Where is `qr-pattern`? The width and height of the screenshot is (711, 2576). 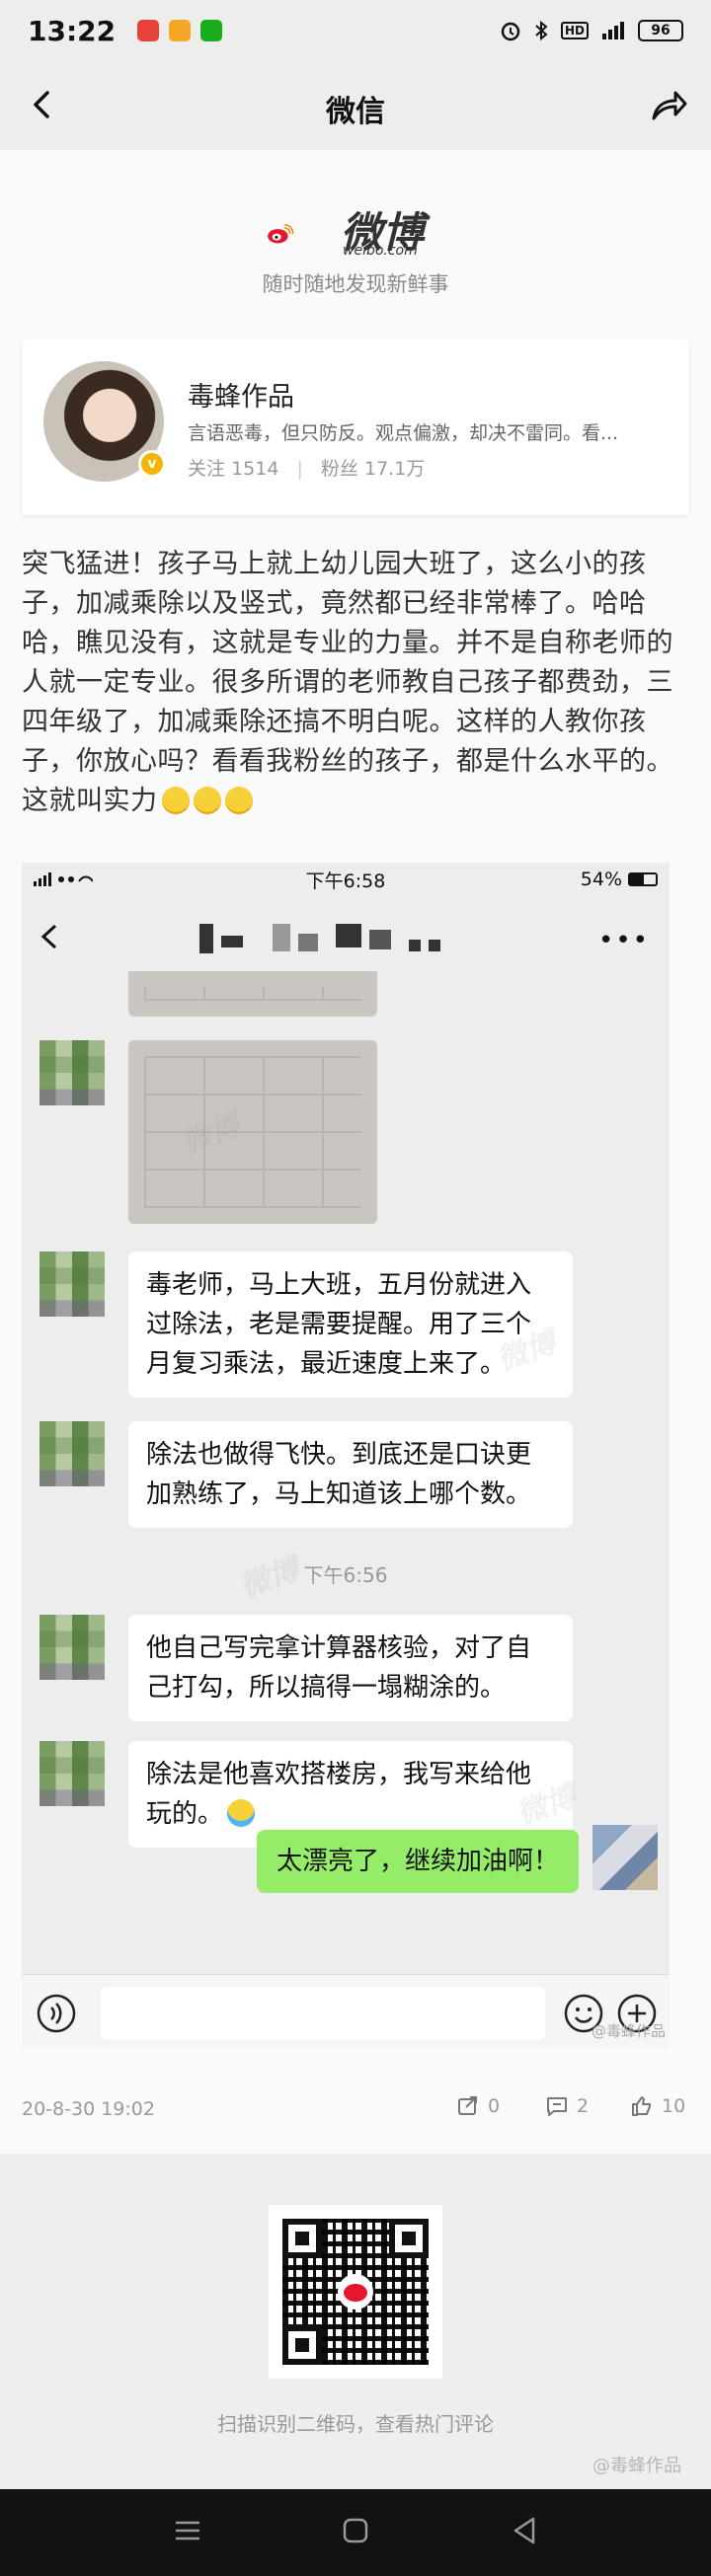 qr-pattern is located at coordinates (355, 2292).